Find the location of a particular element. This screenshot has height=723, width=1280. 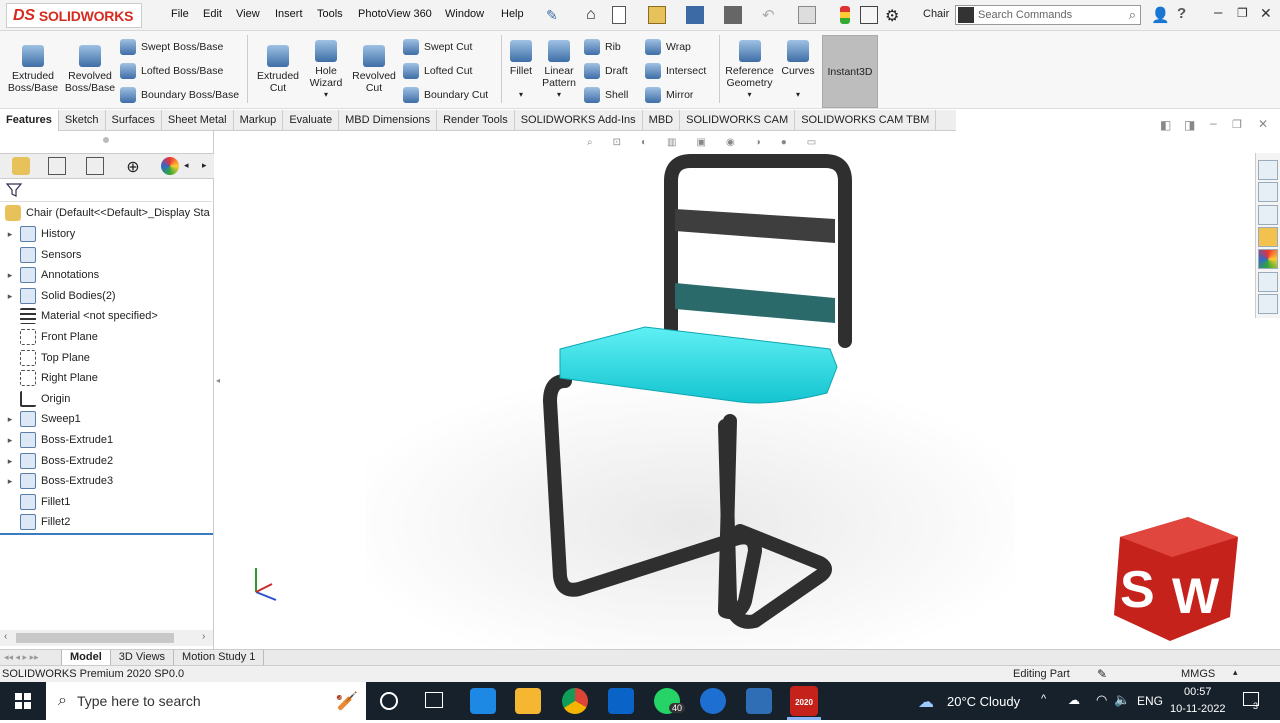

menu-tools: Tools is located at coordinates (330, 14).